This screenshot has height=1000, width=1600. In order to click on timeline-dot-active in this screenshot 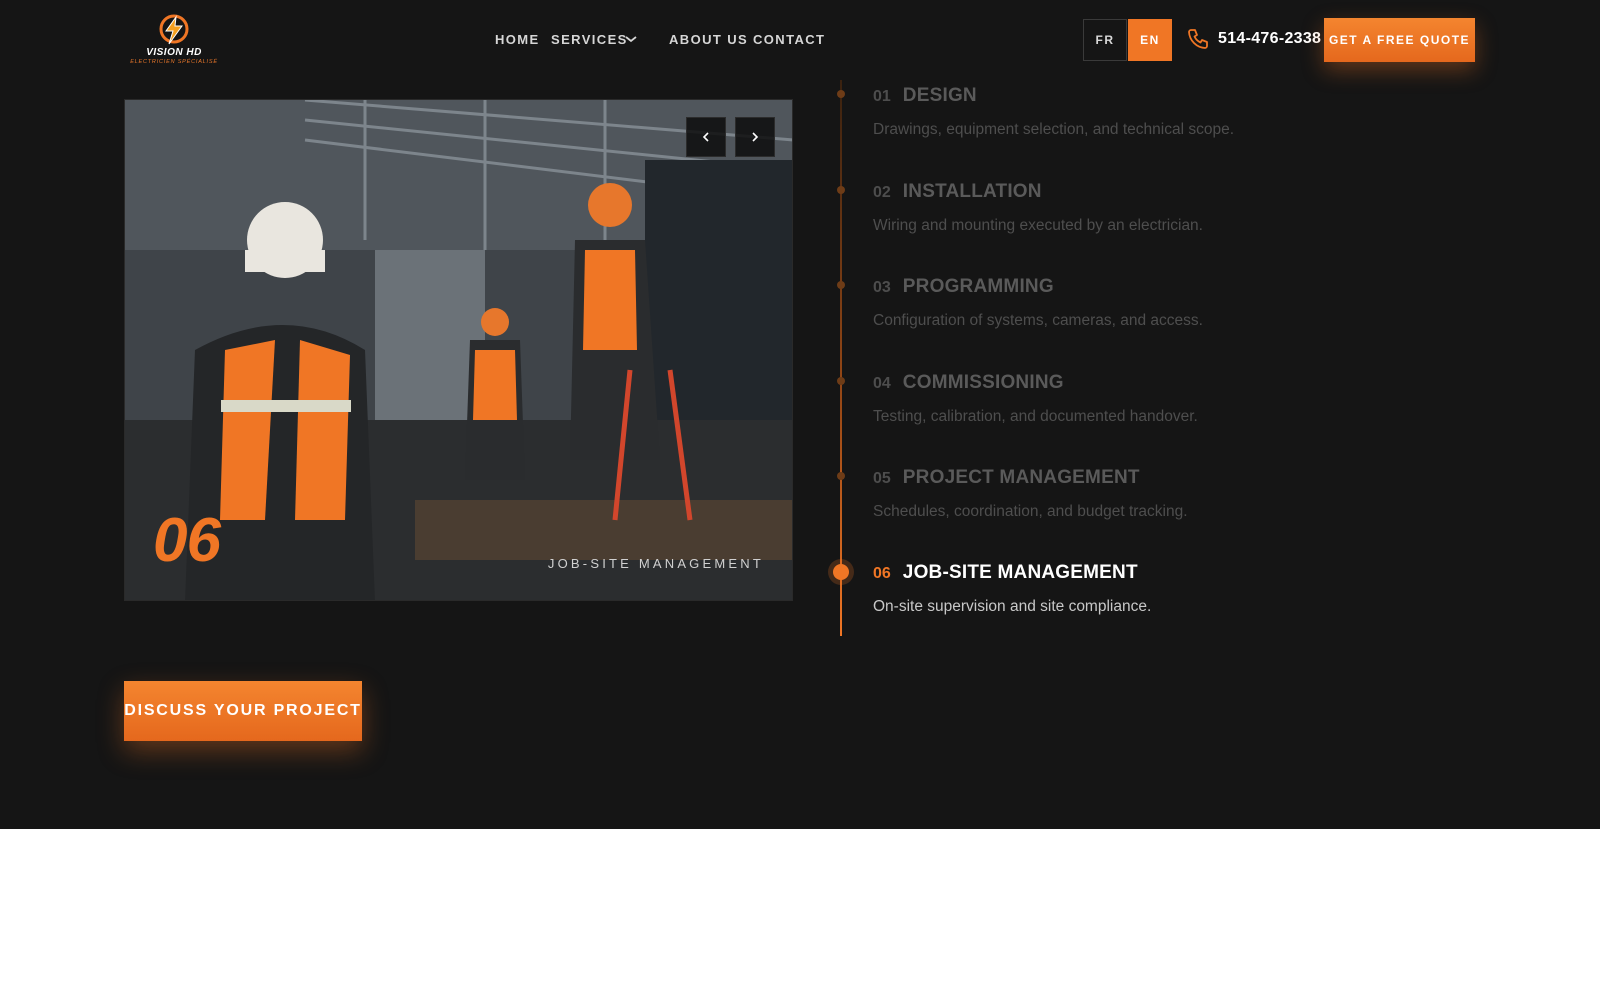, I will do `click(841, 572)`.